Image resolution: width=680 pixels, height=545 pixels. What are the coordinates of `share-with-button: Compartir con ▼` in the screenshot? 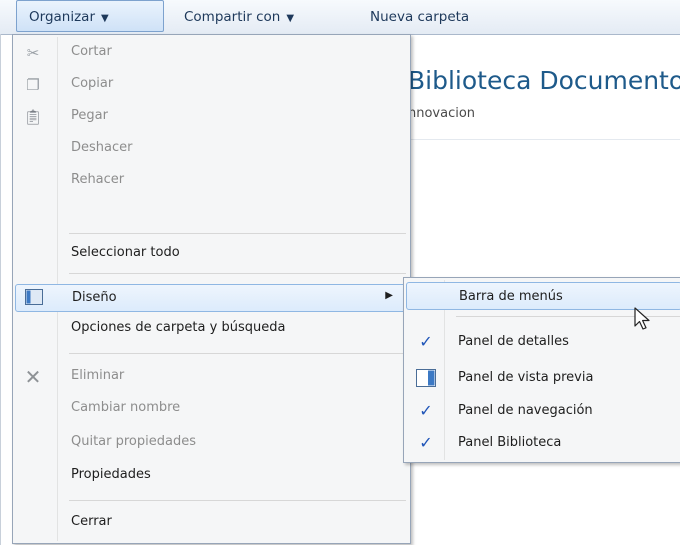 It's located at (239, 17).